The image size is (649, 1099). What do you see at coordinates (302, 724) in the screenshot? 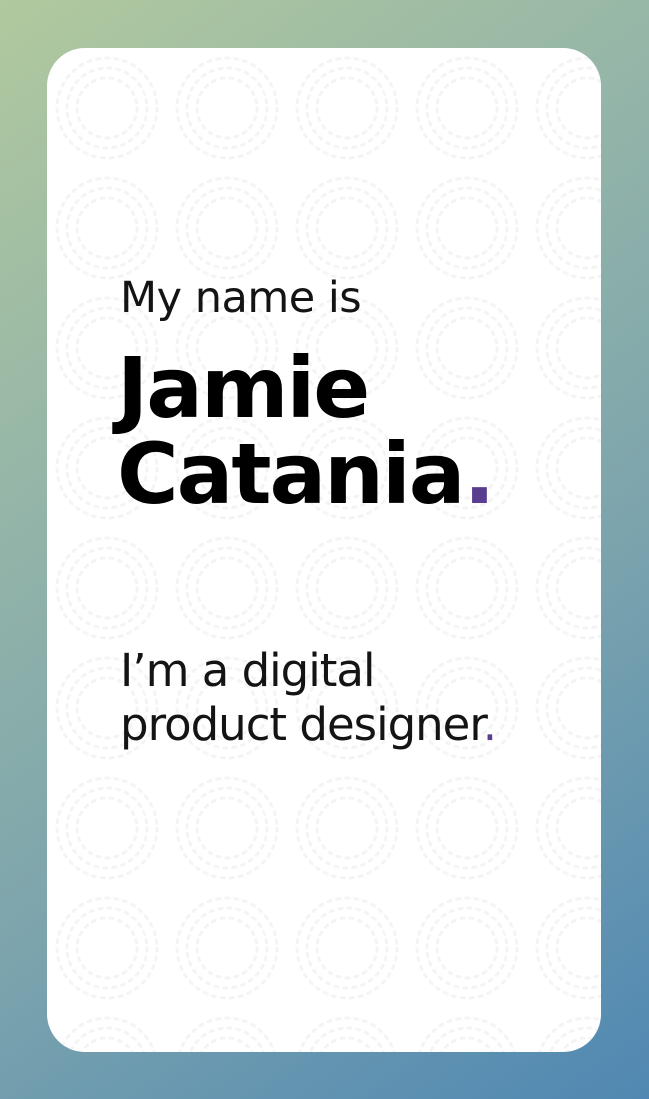
I see `tagline-line-2: product designer` at bounding box center [302, 724].